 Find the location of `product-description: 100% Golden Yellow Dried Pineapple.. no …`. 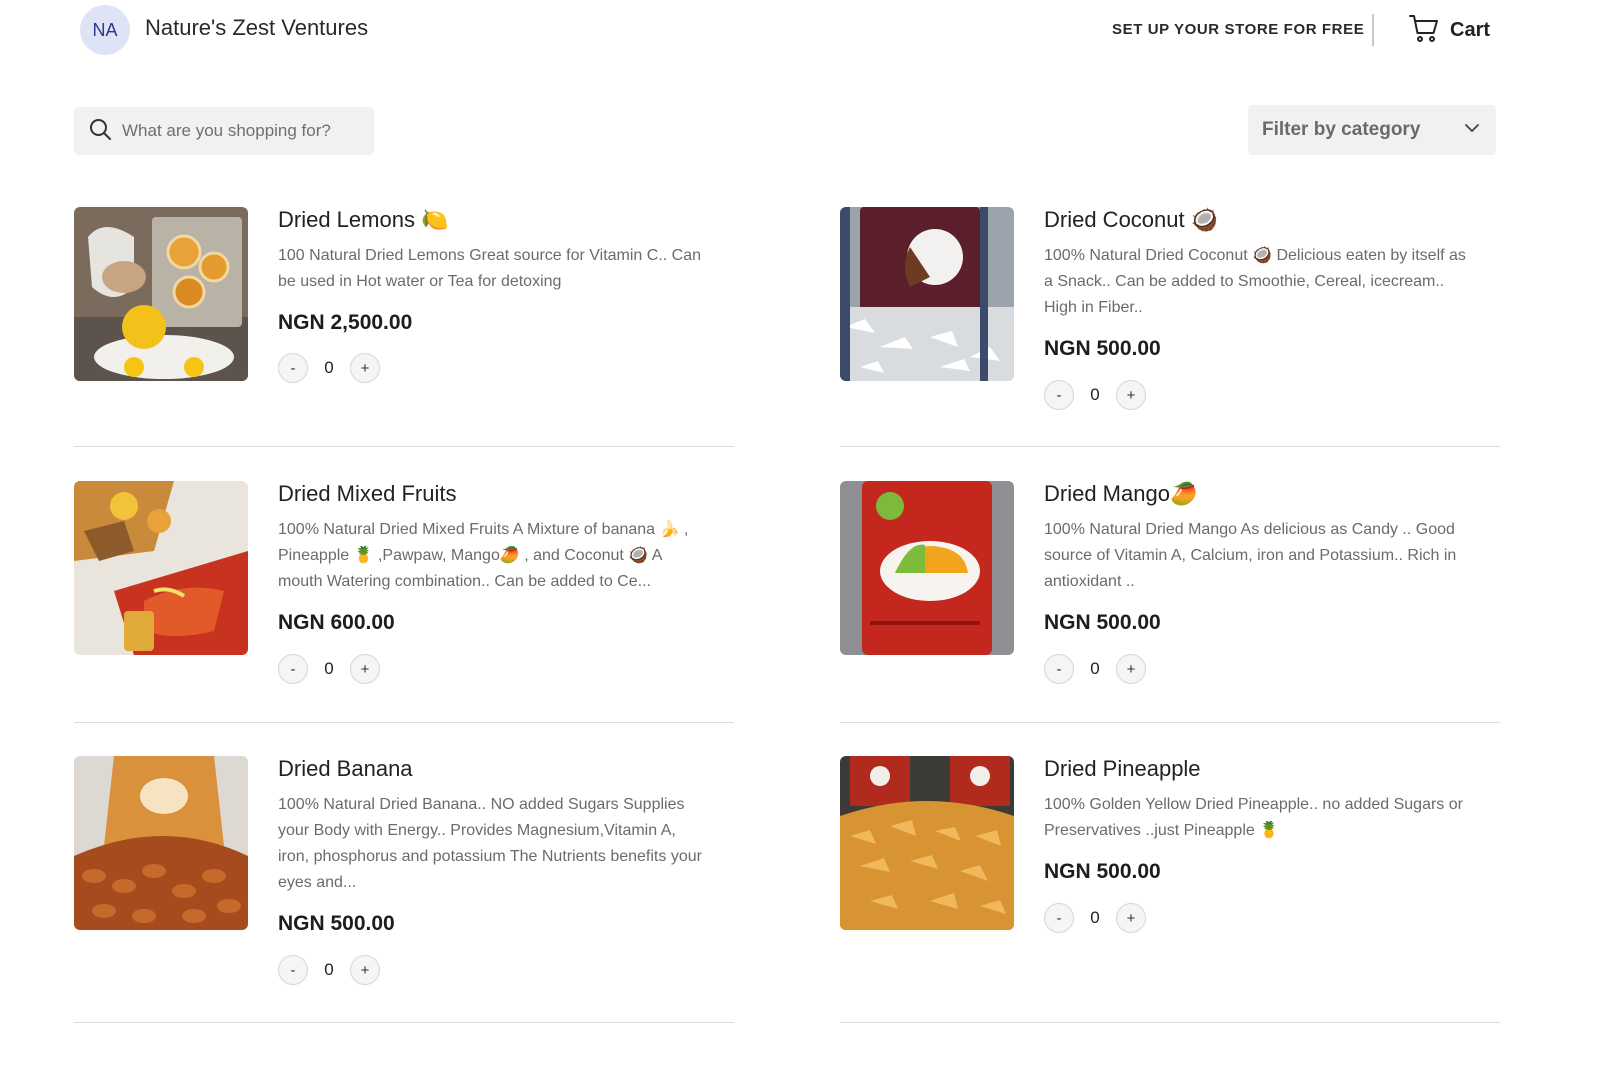

product-description: 100% Golden Yellow Dried Pineapple.. no … is located at coordinates (1253, 817).